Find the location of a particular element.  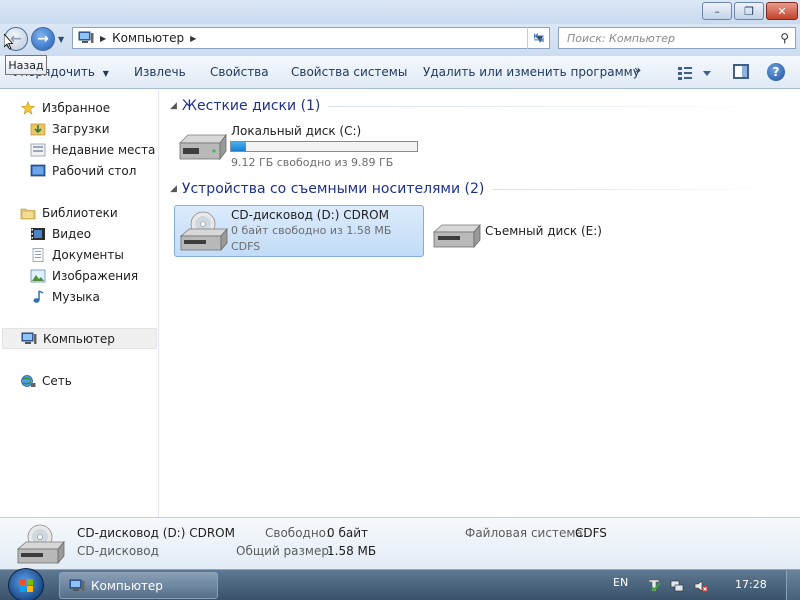

drive-name: Локальный диск (C:) is located at coordinates (296, 131).